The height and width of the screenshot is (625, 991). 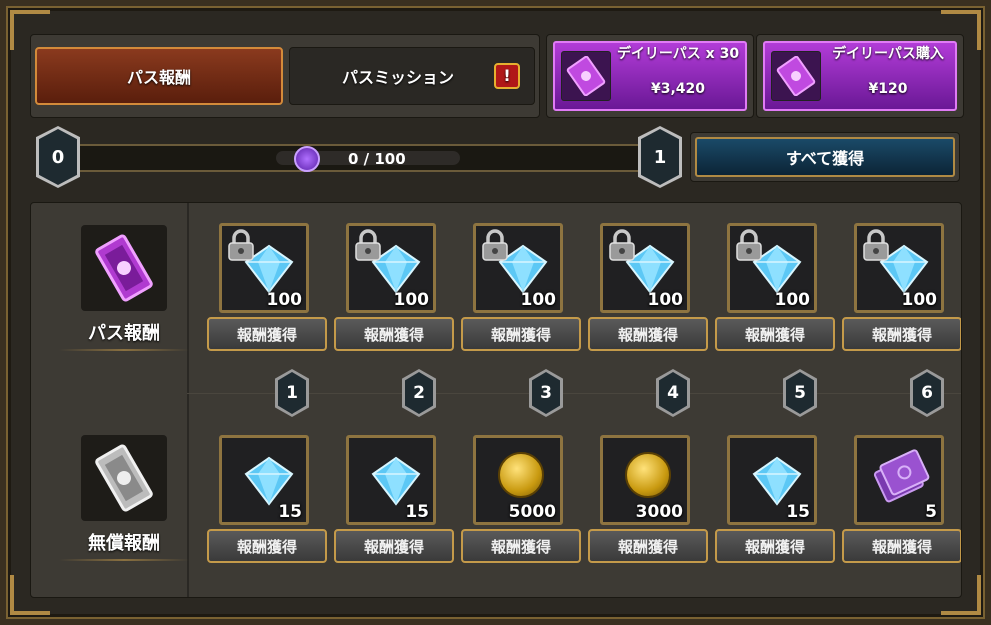 What do you see at coordinates (507, 76) in the screenshot?
I see `alert-badge: !` at bounding box center [507, 76].